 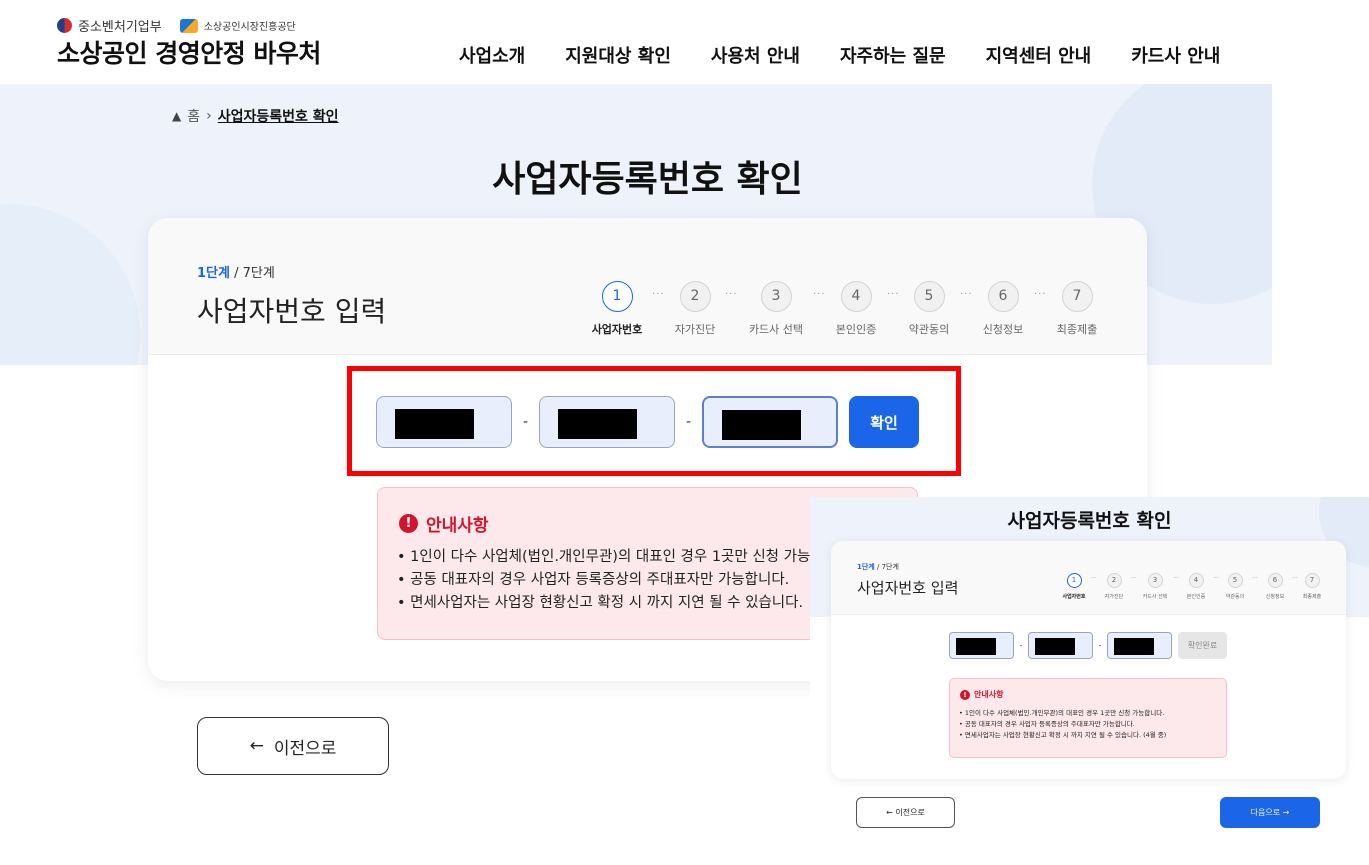 I want to click on inset-step-3: 3 카드사 선택, so click(x=1155, y=586).